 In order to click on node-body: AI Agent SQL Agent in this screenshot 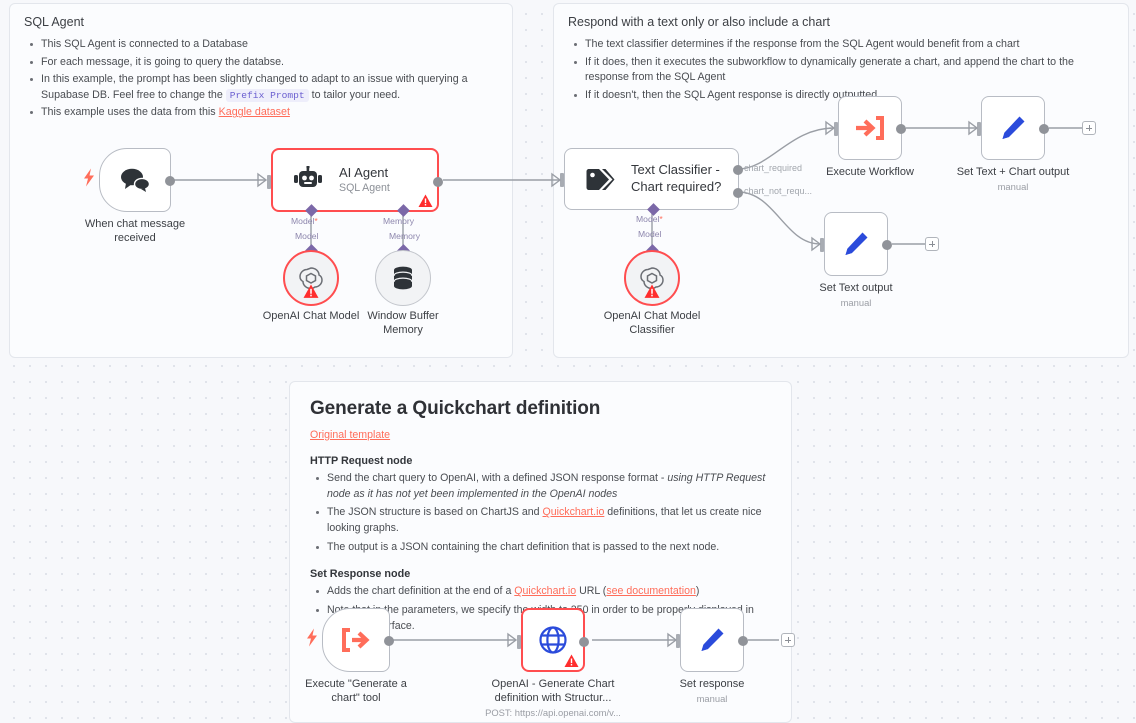, I will do `click(355, 182)`.